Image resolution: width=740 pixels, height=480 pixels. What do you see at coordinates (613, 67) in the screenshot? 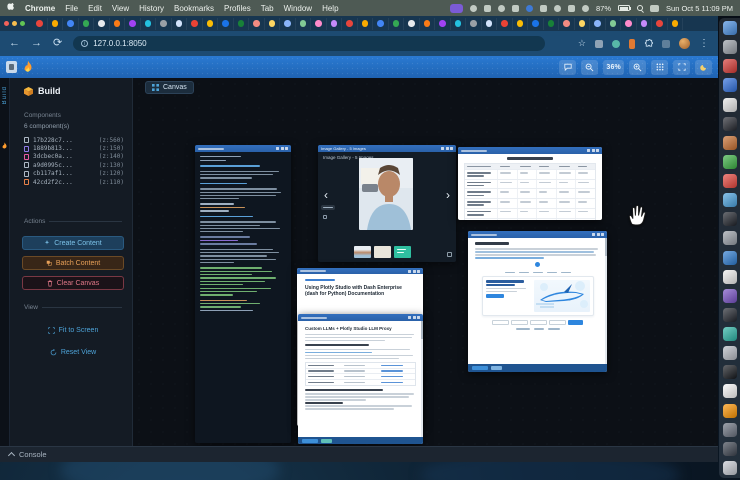
I see `zoom-level-badge: 36%` at bounding box center [613, 67].